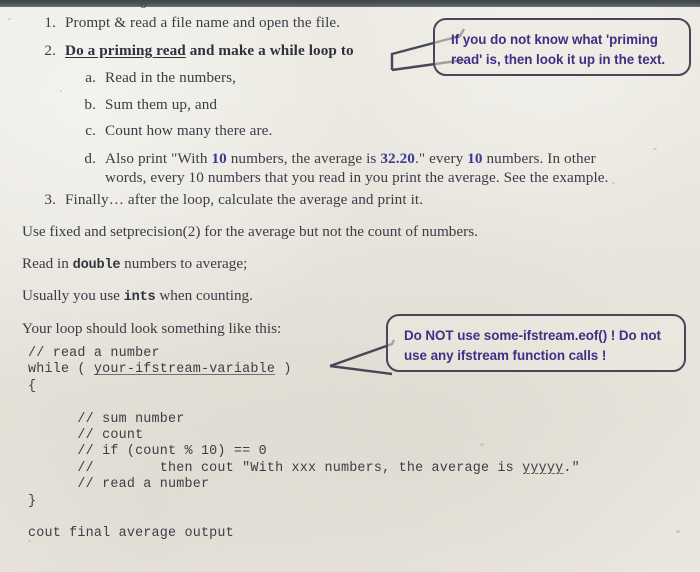 This screenshot has height=572, width=700. I want to click on top-edge-glyph: o, so click(143, 4).